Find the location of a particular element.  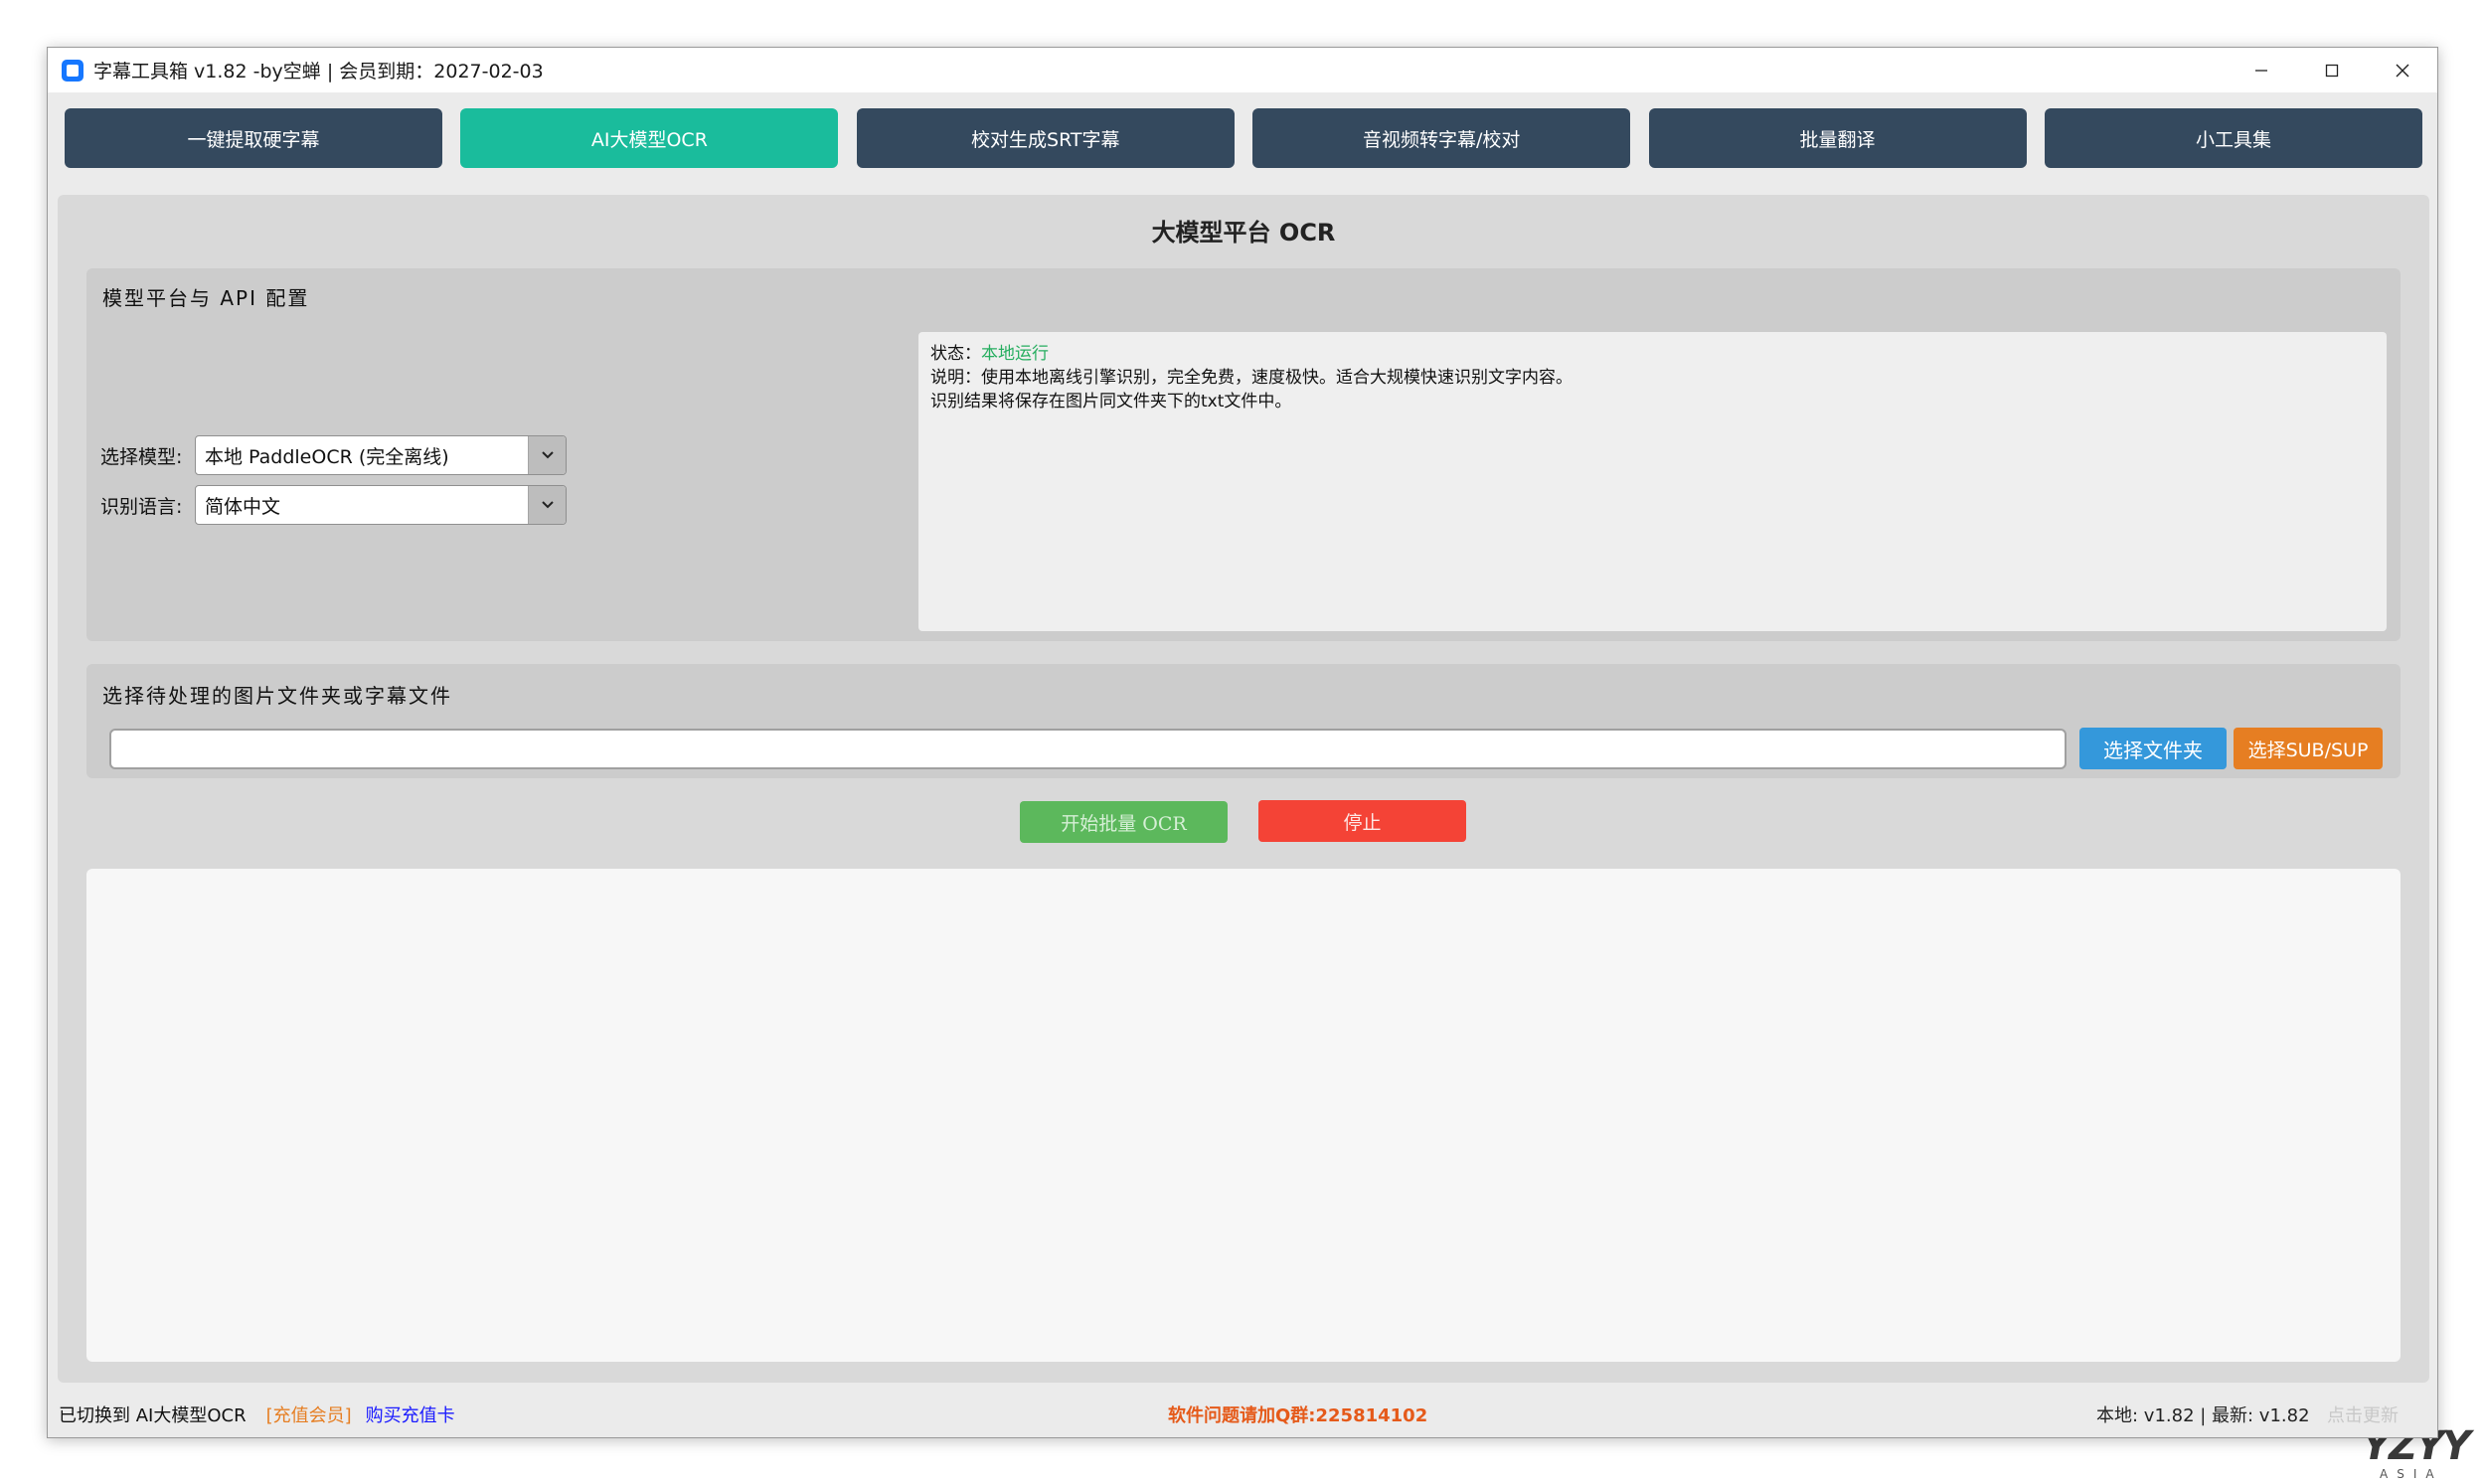

window-controls is located at coordinates (2331, 70).